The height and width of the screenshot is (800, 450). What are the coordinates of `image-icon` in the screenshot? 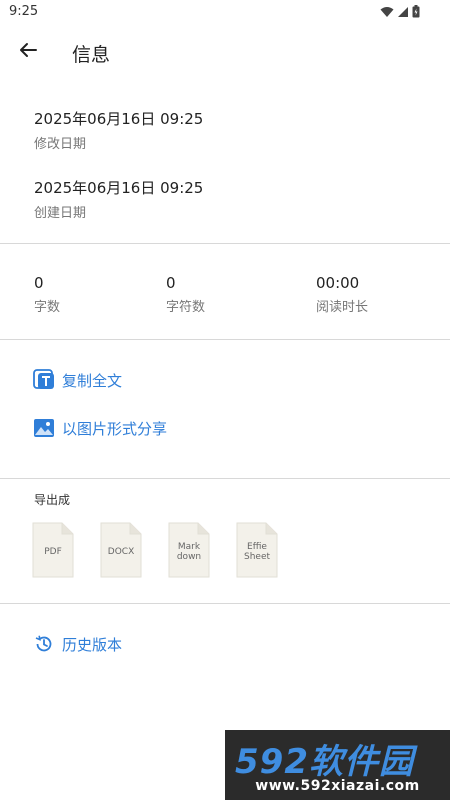 It's located at (44, 428).